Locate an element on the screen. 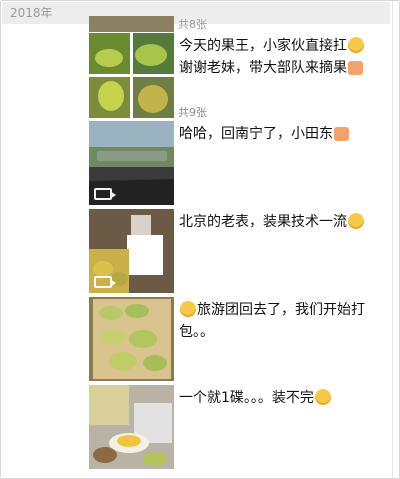 The height and width of the screenshot is (479, 400). post-back-to-nanning: 哈哈，回南宁了，小田东 is located at coordinates (239, 163).